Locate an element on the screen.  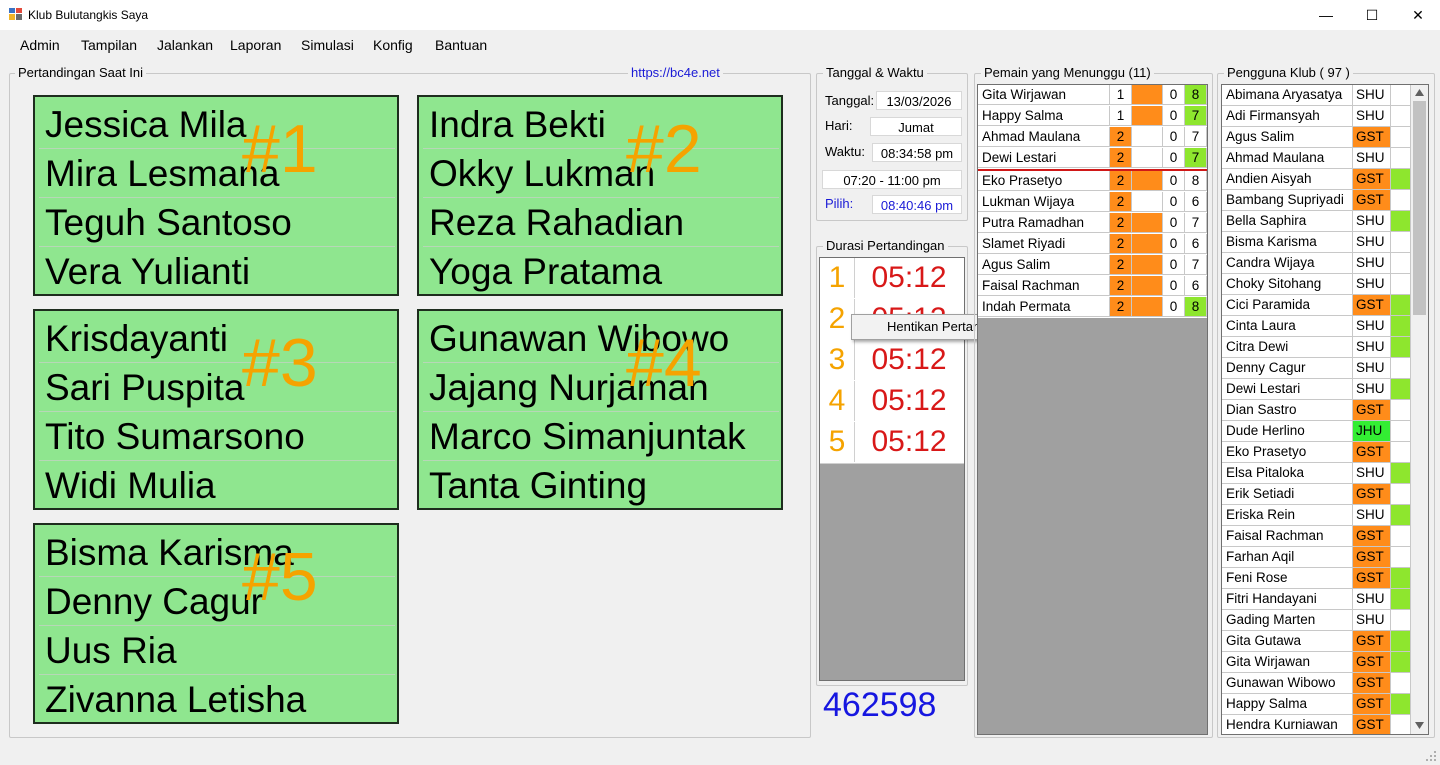
court-player: Gunawan Wibowo is located at coordinates (601, 339).